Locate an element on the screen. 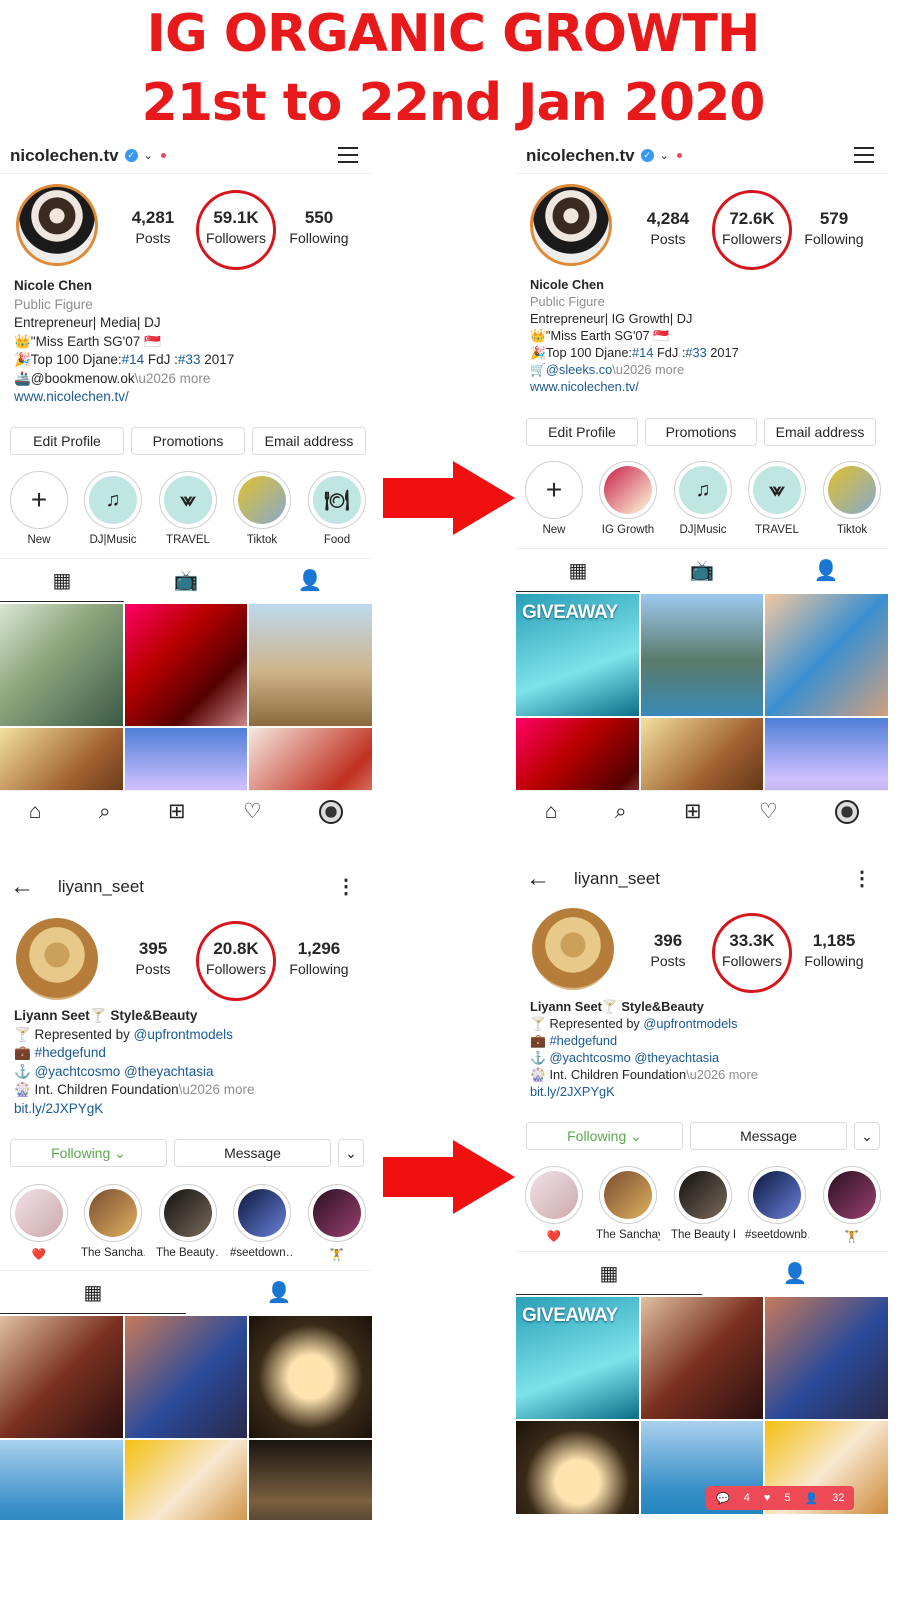 This screenshot has height=1600, width=906. following-stat: 1,185 Following is located at coordinates (834, 950).